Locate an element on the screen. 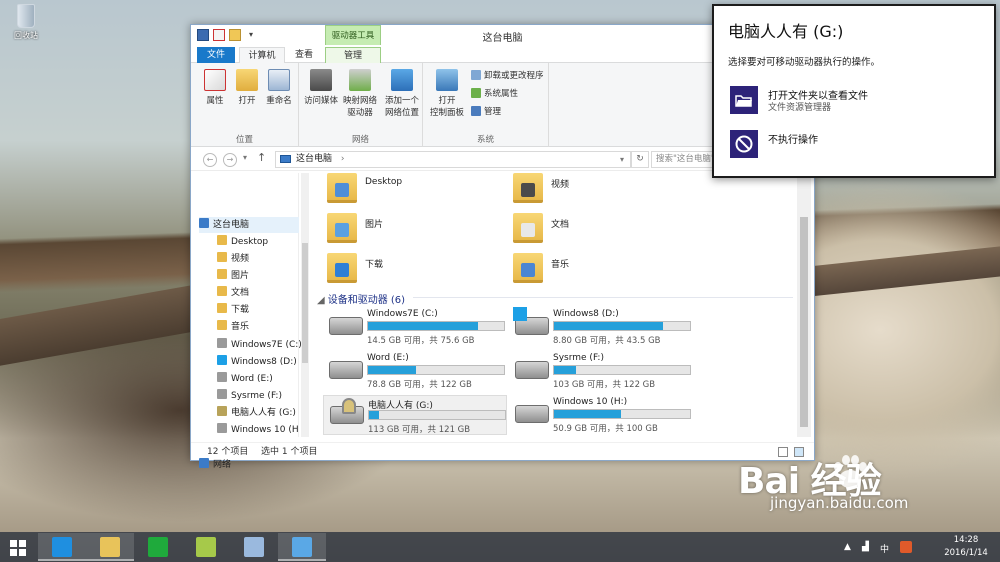 This screenshot has width=1000, height=562. nav-item: Word (E:) is located at coordinates (257, 379).